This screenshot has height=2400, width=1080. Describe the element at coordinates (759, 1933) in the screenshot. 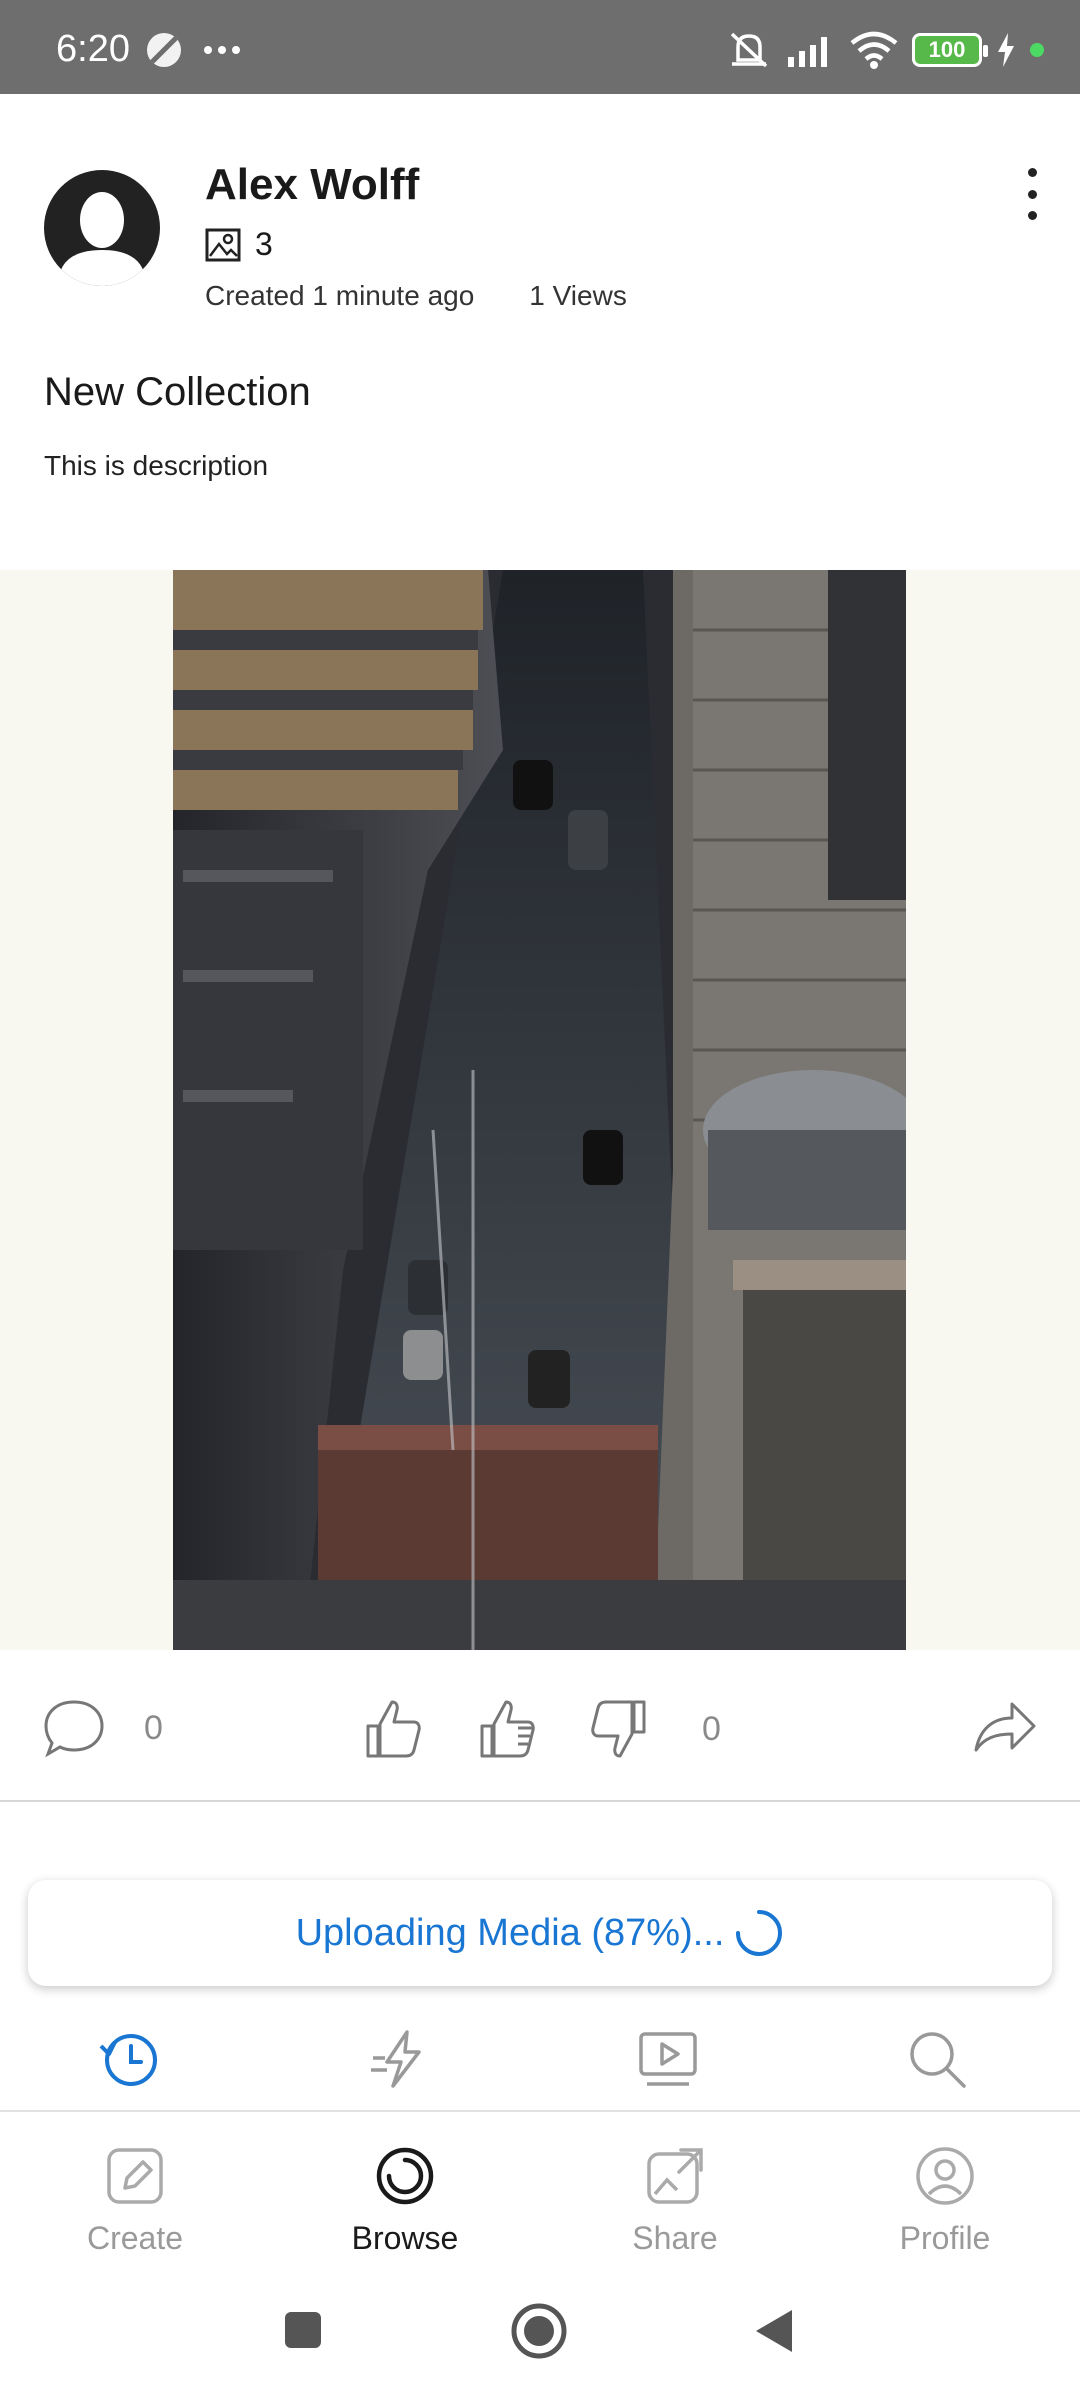

I see `loading-spinner-icon` at that location.